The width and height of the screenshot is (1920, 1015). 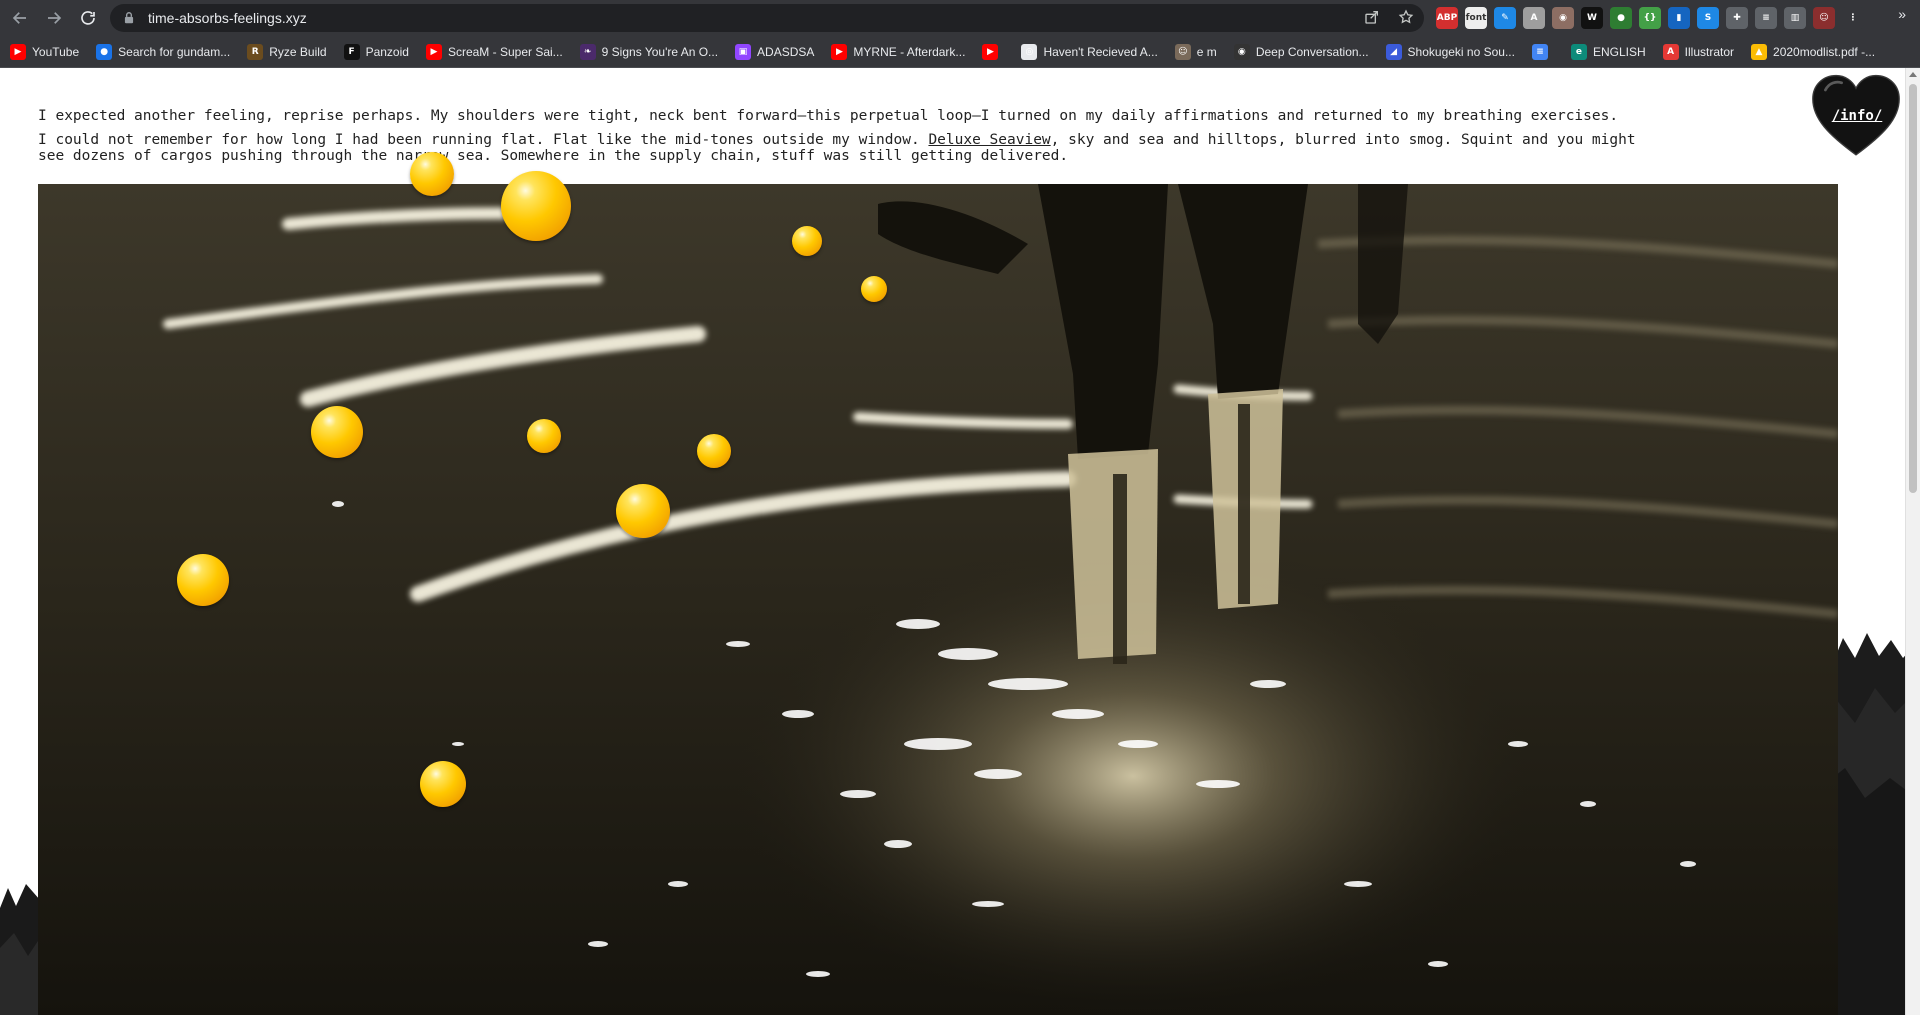 I want to click on bookmark-label: Panzoid, so click(x=387, y=51).